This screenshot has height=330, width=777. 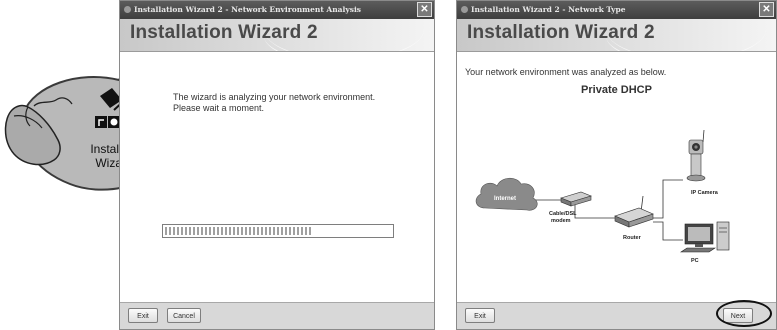 What do you see at coordinates (744, 313) in the screenshot?
I see `next-button-highlight` at bounding box center [744, 313].